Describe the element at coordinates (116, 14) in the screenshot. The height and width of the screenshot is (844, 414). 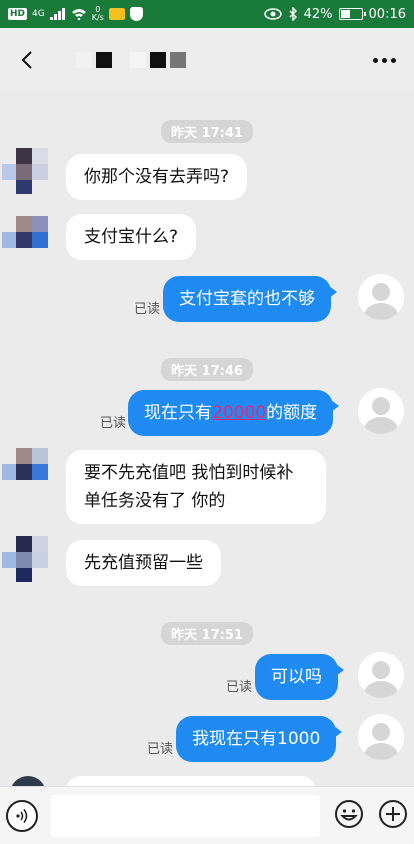
I see `notification-app-icon` at that location.